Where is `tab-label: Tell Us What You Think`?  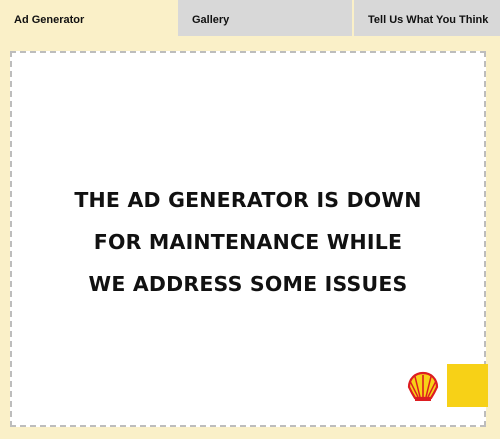
tab-label: Tell Us What You Think is located at coordinates (428, 20).